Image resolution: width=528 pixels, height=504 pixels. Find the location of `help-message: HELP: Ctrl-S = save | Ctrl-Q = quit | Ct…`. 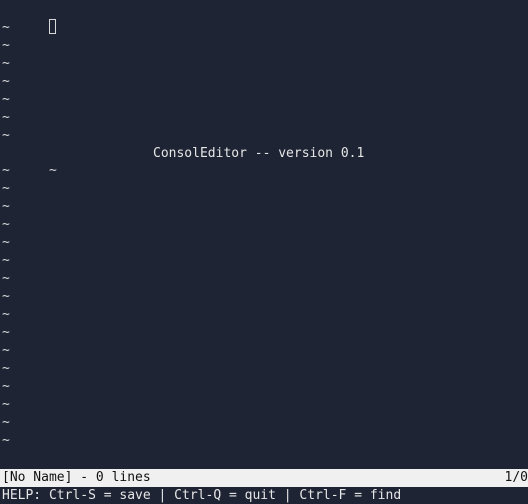

help-message: HELP: Ctrl-S = save | Ctrl-Q = quit | Ct… is located at coordinates (202, 495).